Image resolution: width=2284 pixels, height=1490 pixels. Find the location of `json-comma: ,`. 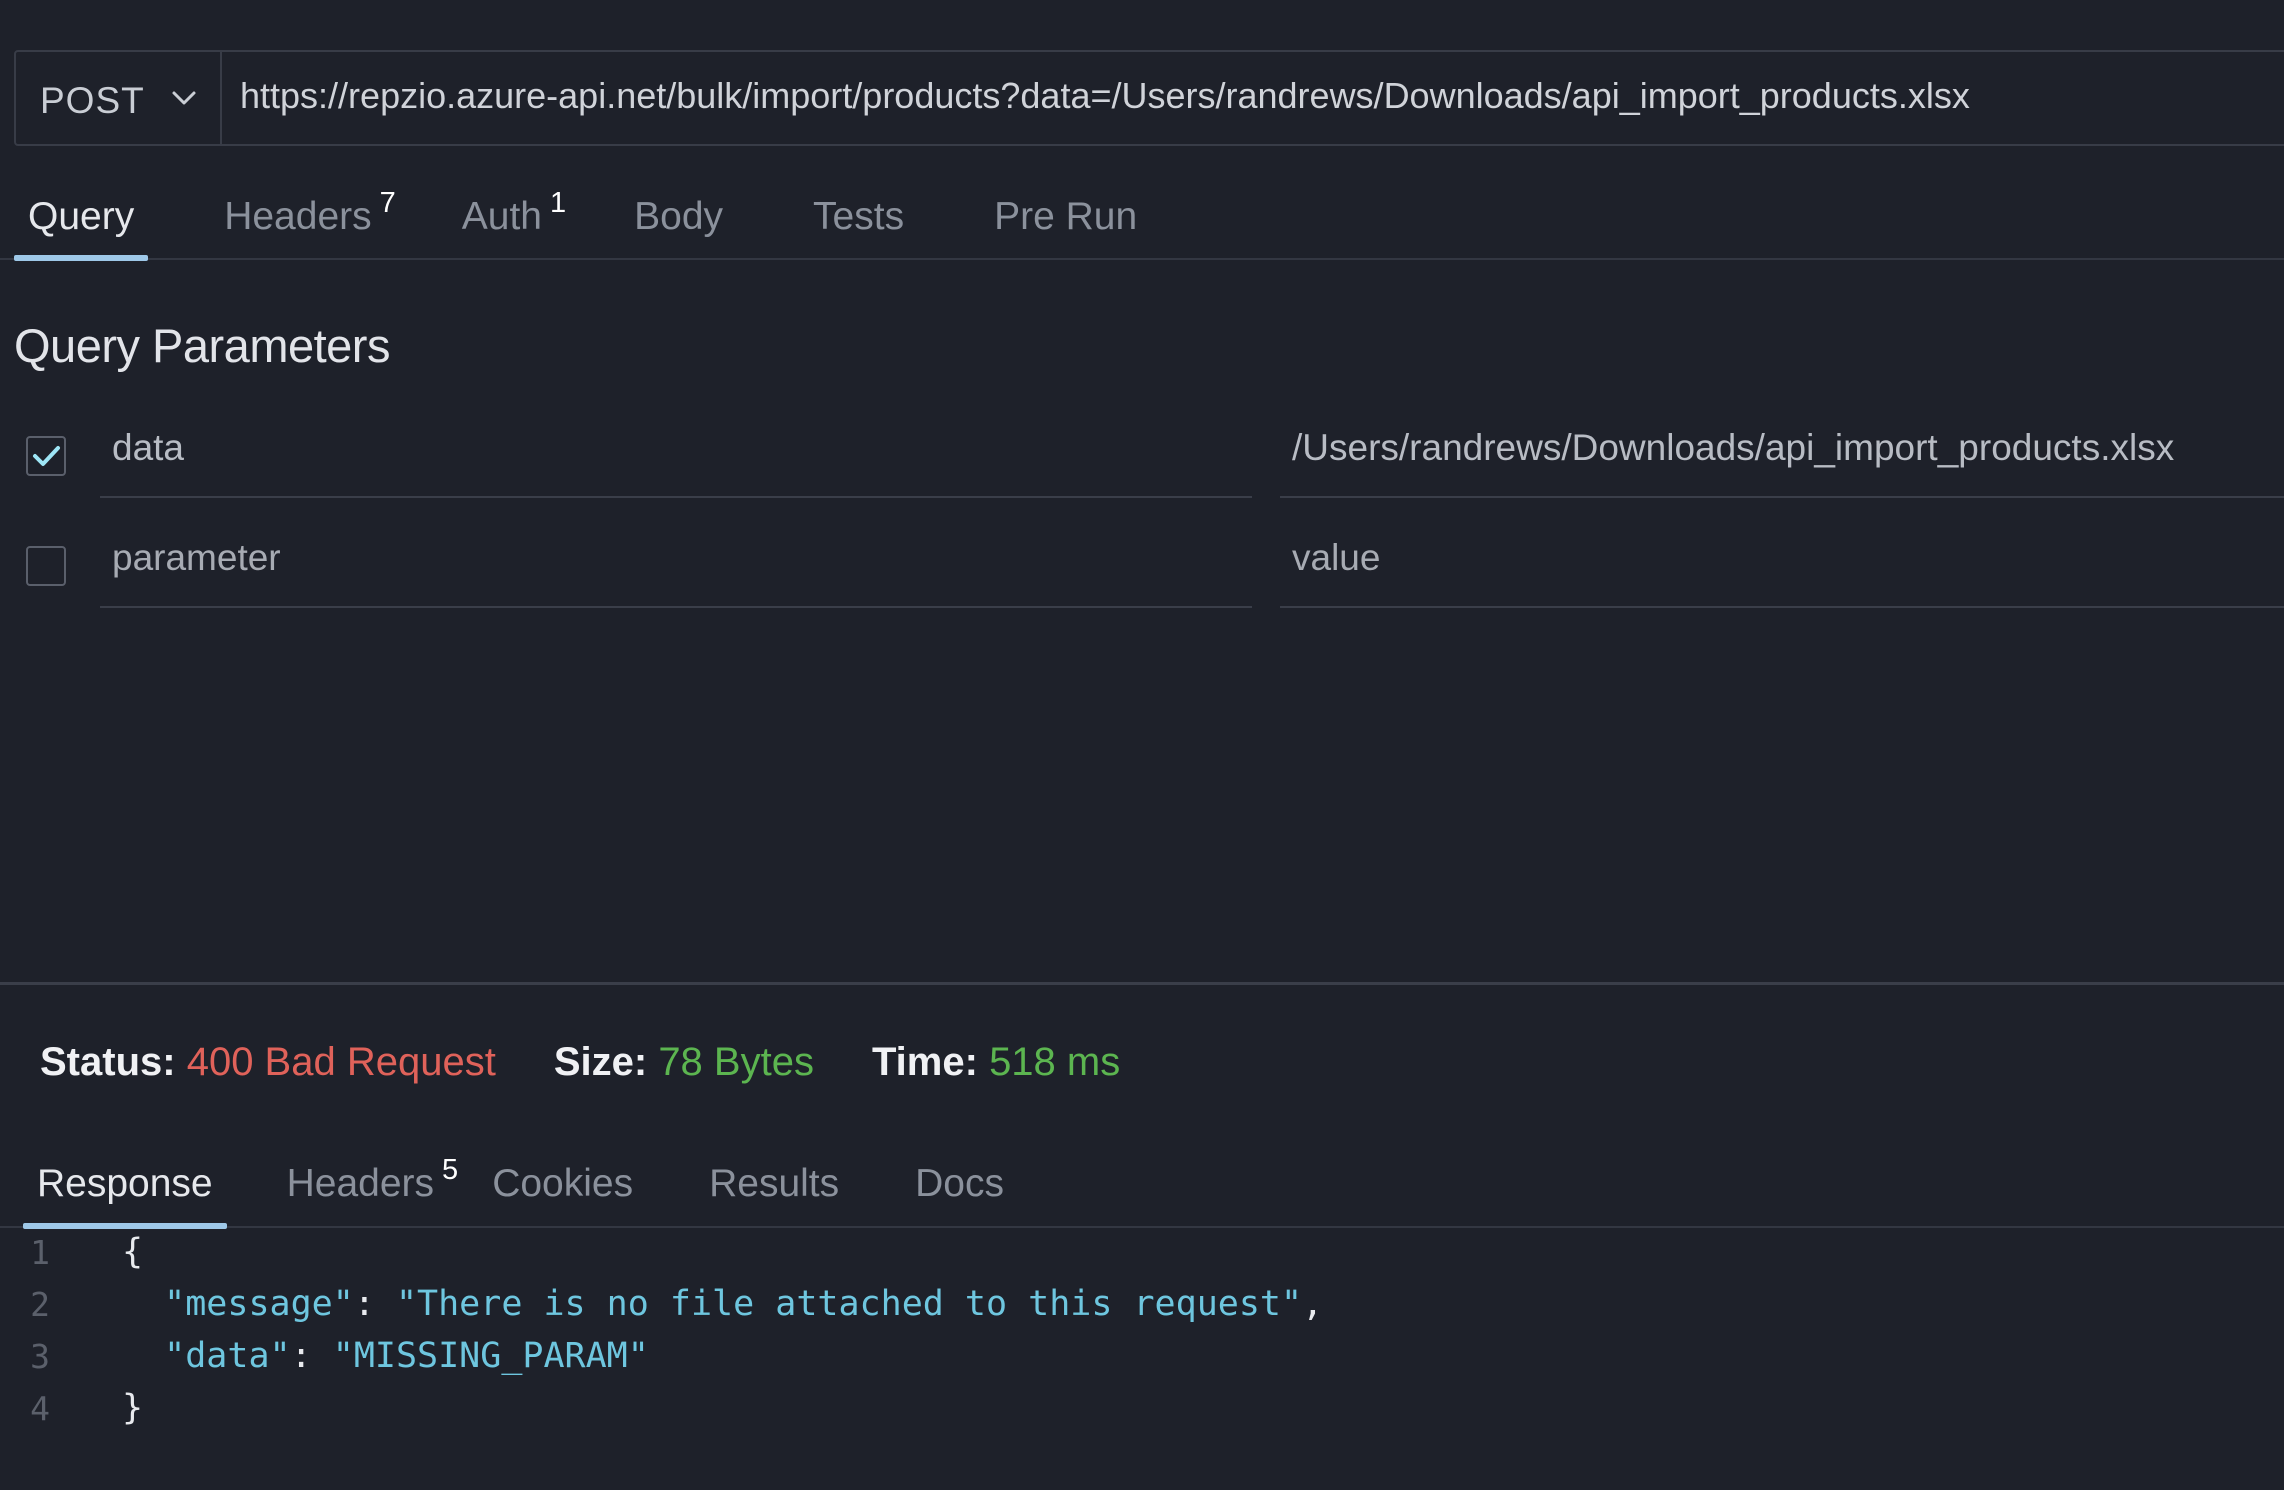

json-comma: , is located at coordinates (1313, 1304).